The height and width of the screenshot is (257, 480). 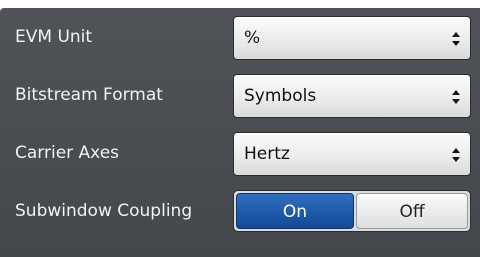 I want to click on coupling-off-button: Off, so click(x=412, y=211).